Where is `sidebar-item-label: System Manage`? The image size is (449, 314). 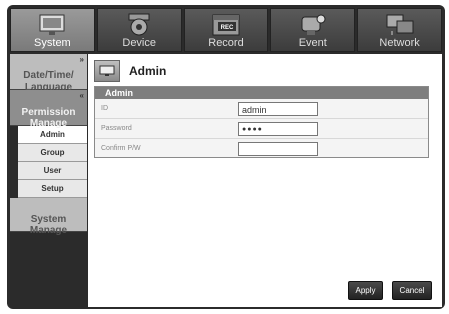 sidebar-item-label: System Manage is located at coordinates (48, 225).